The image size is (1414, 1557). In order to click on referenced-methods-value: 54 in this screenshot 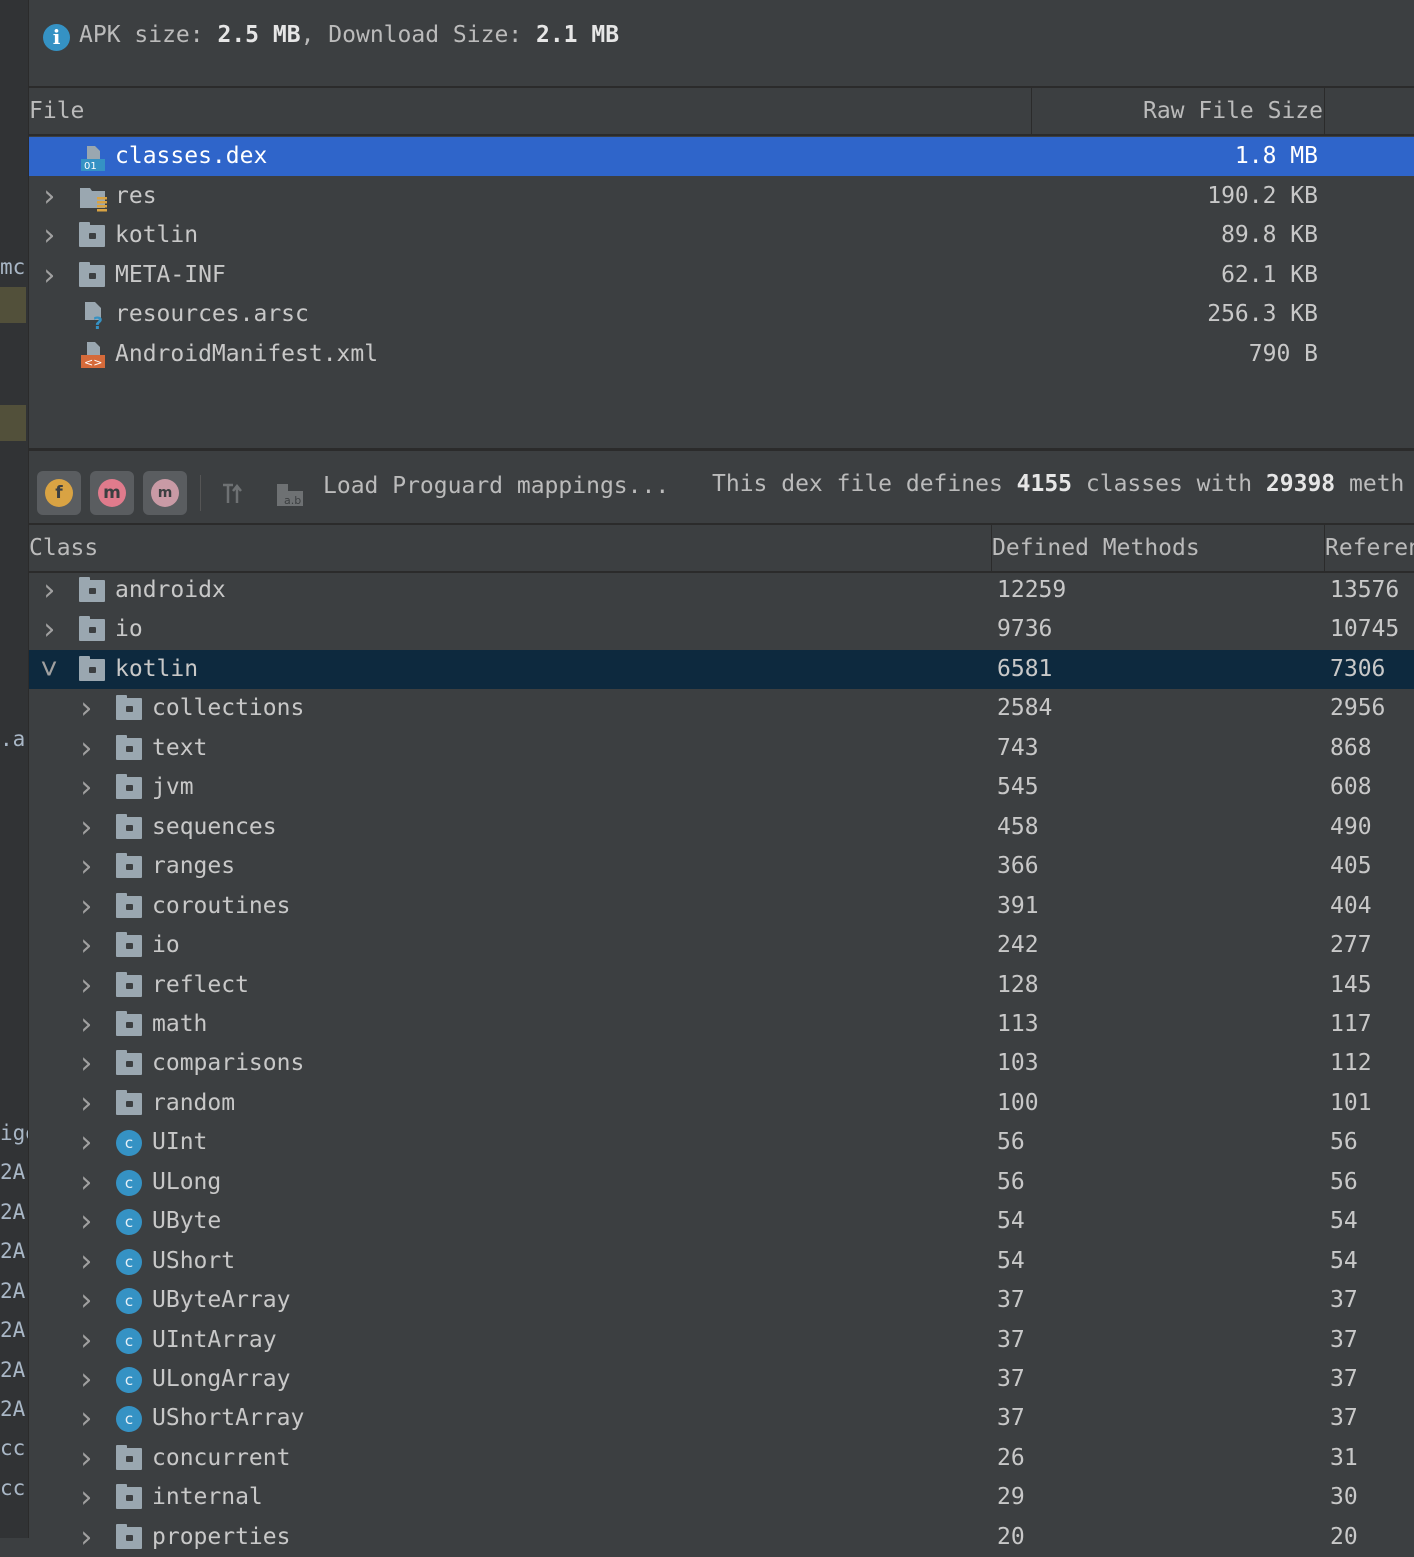, I will do `click(1344, 1221)`.